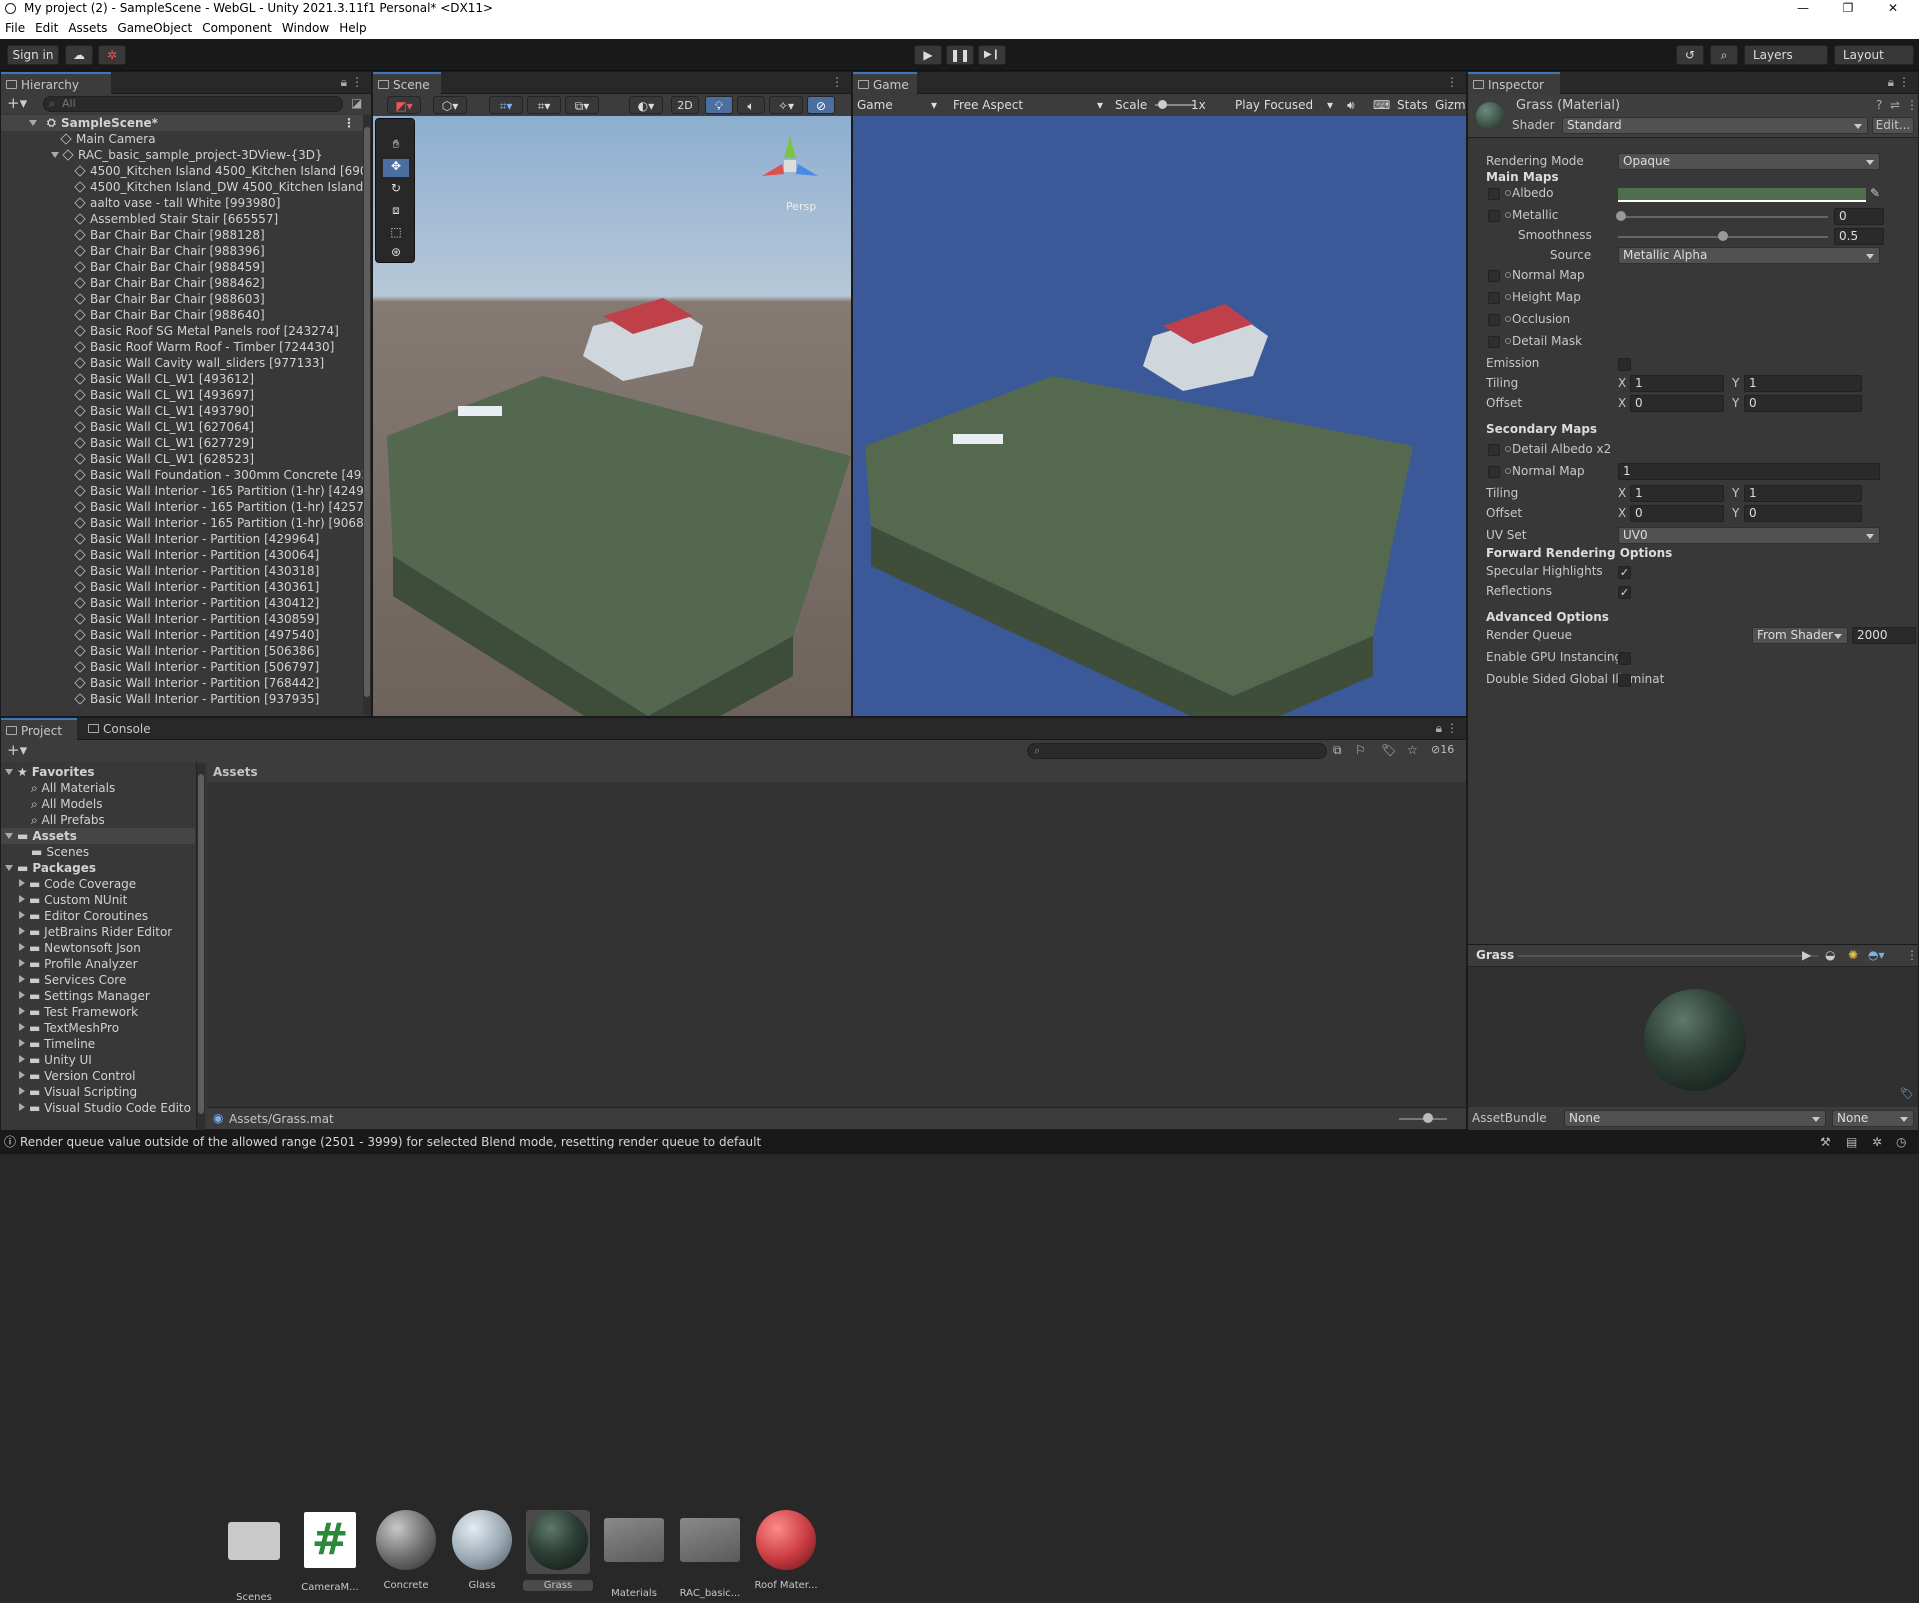 Image resolution: width=1919 pixels, height=1603 pixels. Describe the element at coordinates (1330, 105) in the screenshot. I see `play-mode-arrow: ▾` at that location.